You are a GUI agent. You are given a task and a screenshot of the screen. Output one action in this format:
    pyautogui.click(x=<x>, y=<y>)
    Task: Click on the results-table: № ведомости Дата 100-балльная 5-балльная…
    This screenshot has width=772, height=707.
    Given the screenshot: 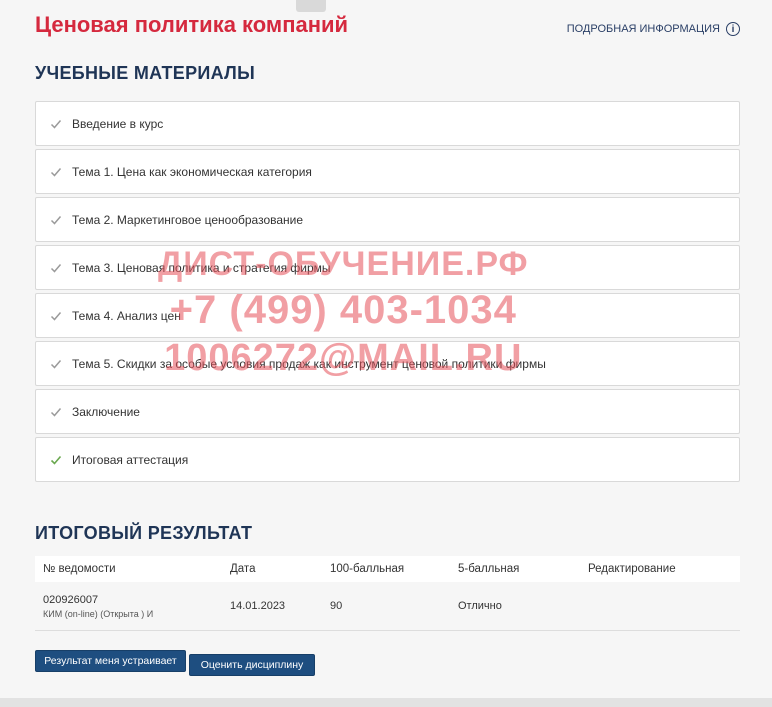 What is the action you would take?
    pyautogui.click(x=387, y=593)
    